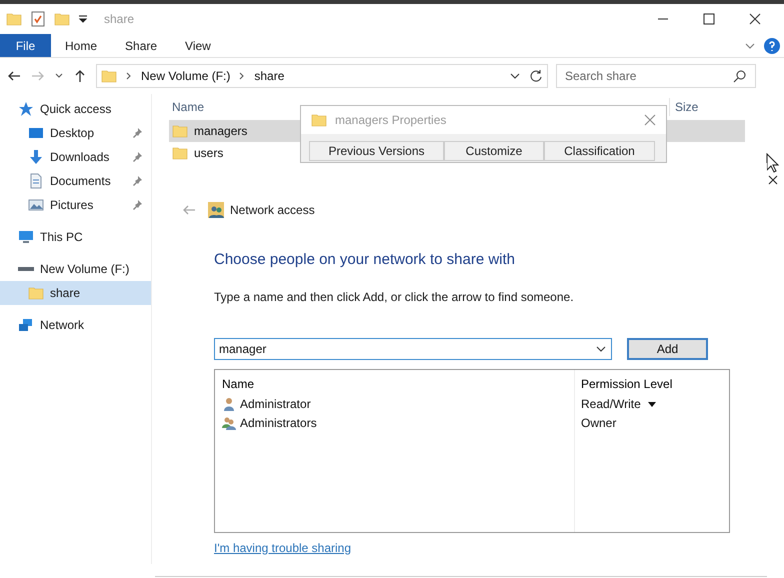 The height and width of the screenshot is (578, 784). Describe the element at coordinates (272, 210) in the screenshot. I see `dialog-title: Network access` at that location.